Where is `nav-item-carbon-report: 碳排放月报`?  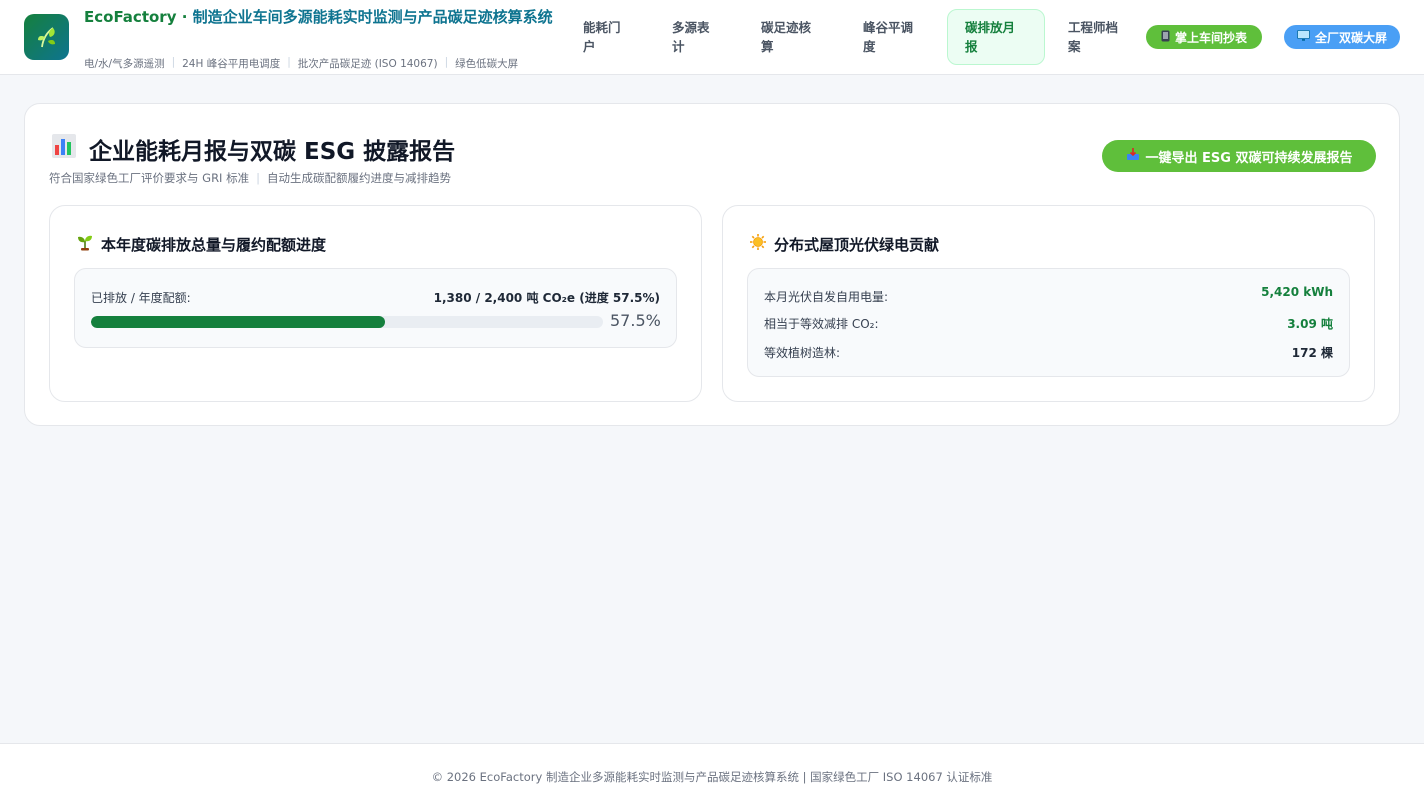 nav-item-carbon-report: 碳排放月报 is located at coordinates (996, 37).